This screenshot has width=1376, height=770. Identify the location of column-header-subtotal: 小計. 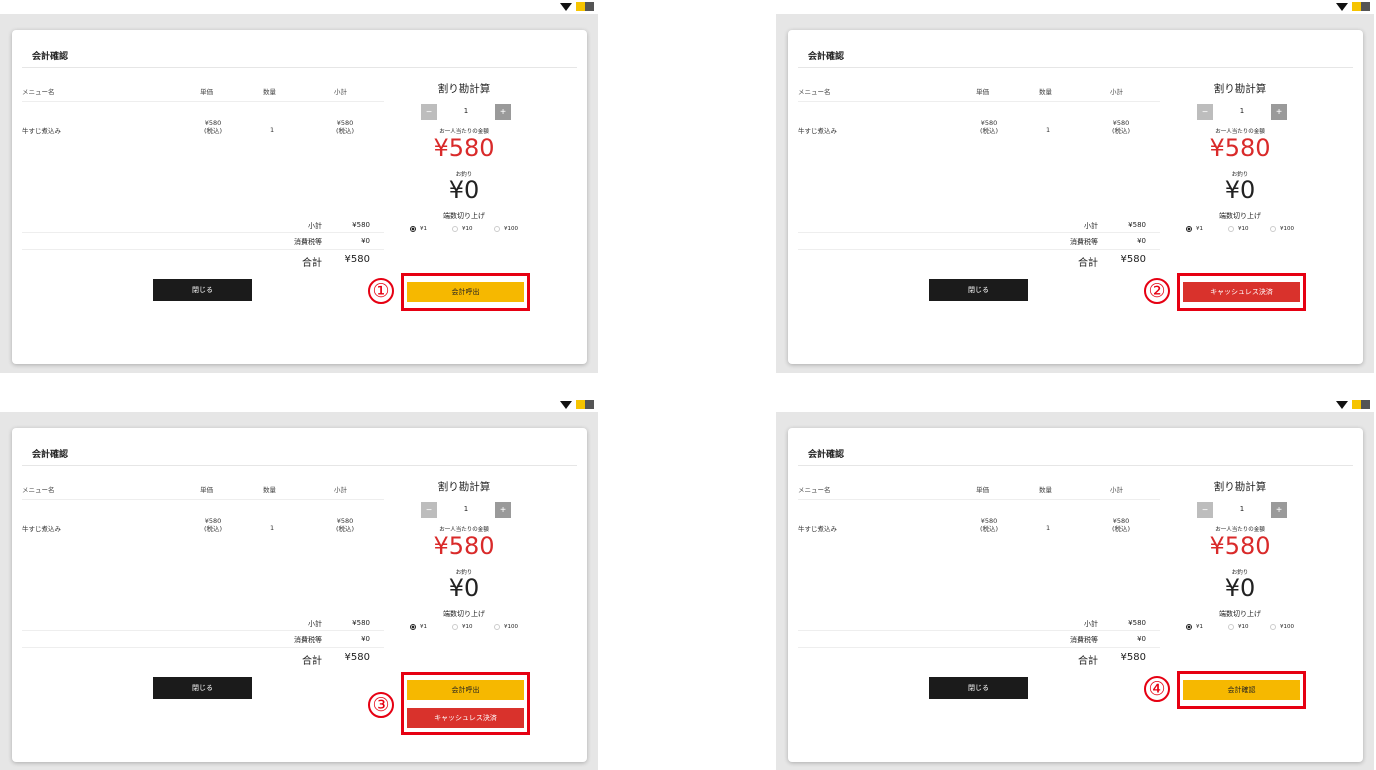
(1116, 92).